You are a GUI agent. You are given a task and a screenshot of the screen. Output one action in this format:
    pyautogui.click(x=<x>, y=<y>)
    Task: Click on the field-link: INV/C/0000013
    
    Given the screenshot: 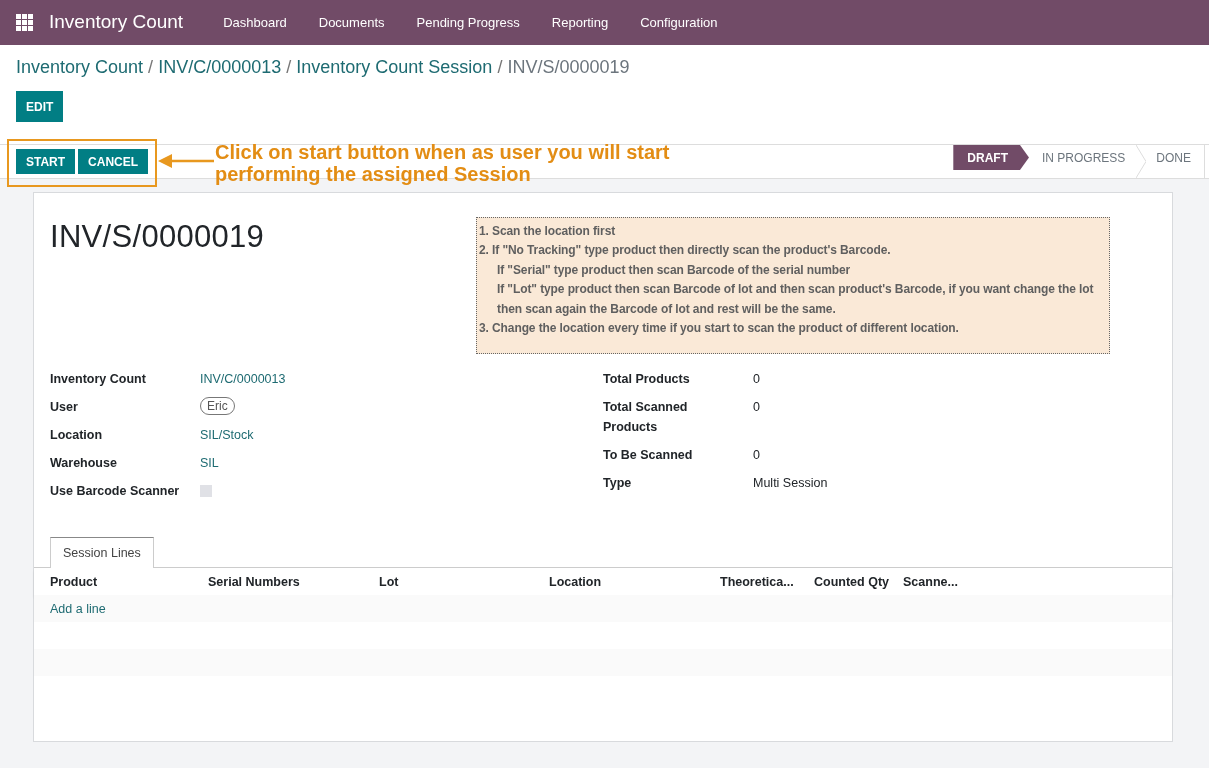 What is the action you would take?
    pyautogui.click(x=243, y=379)
    